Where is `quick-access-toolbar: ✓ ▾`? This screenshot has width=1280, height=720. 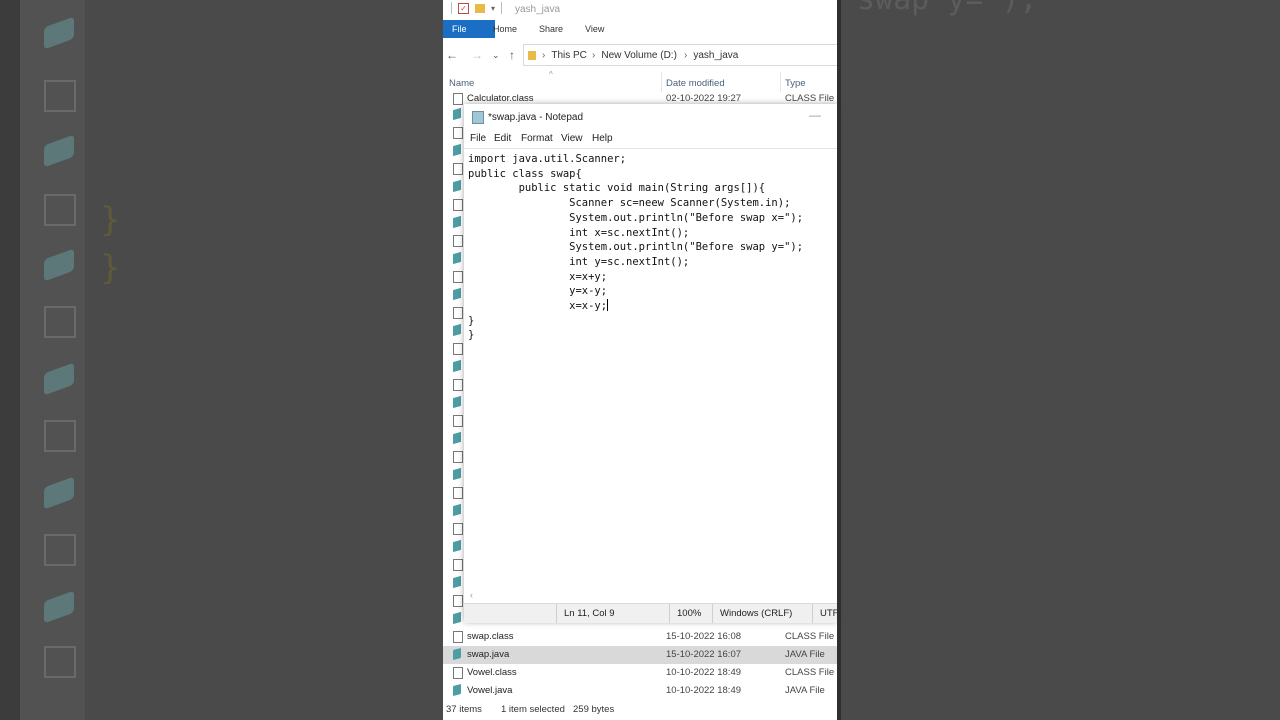 quick-access-toolbar: ✓ ▾ is located at coordinates (477, 8).